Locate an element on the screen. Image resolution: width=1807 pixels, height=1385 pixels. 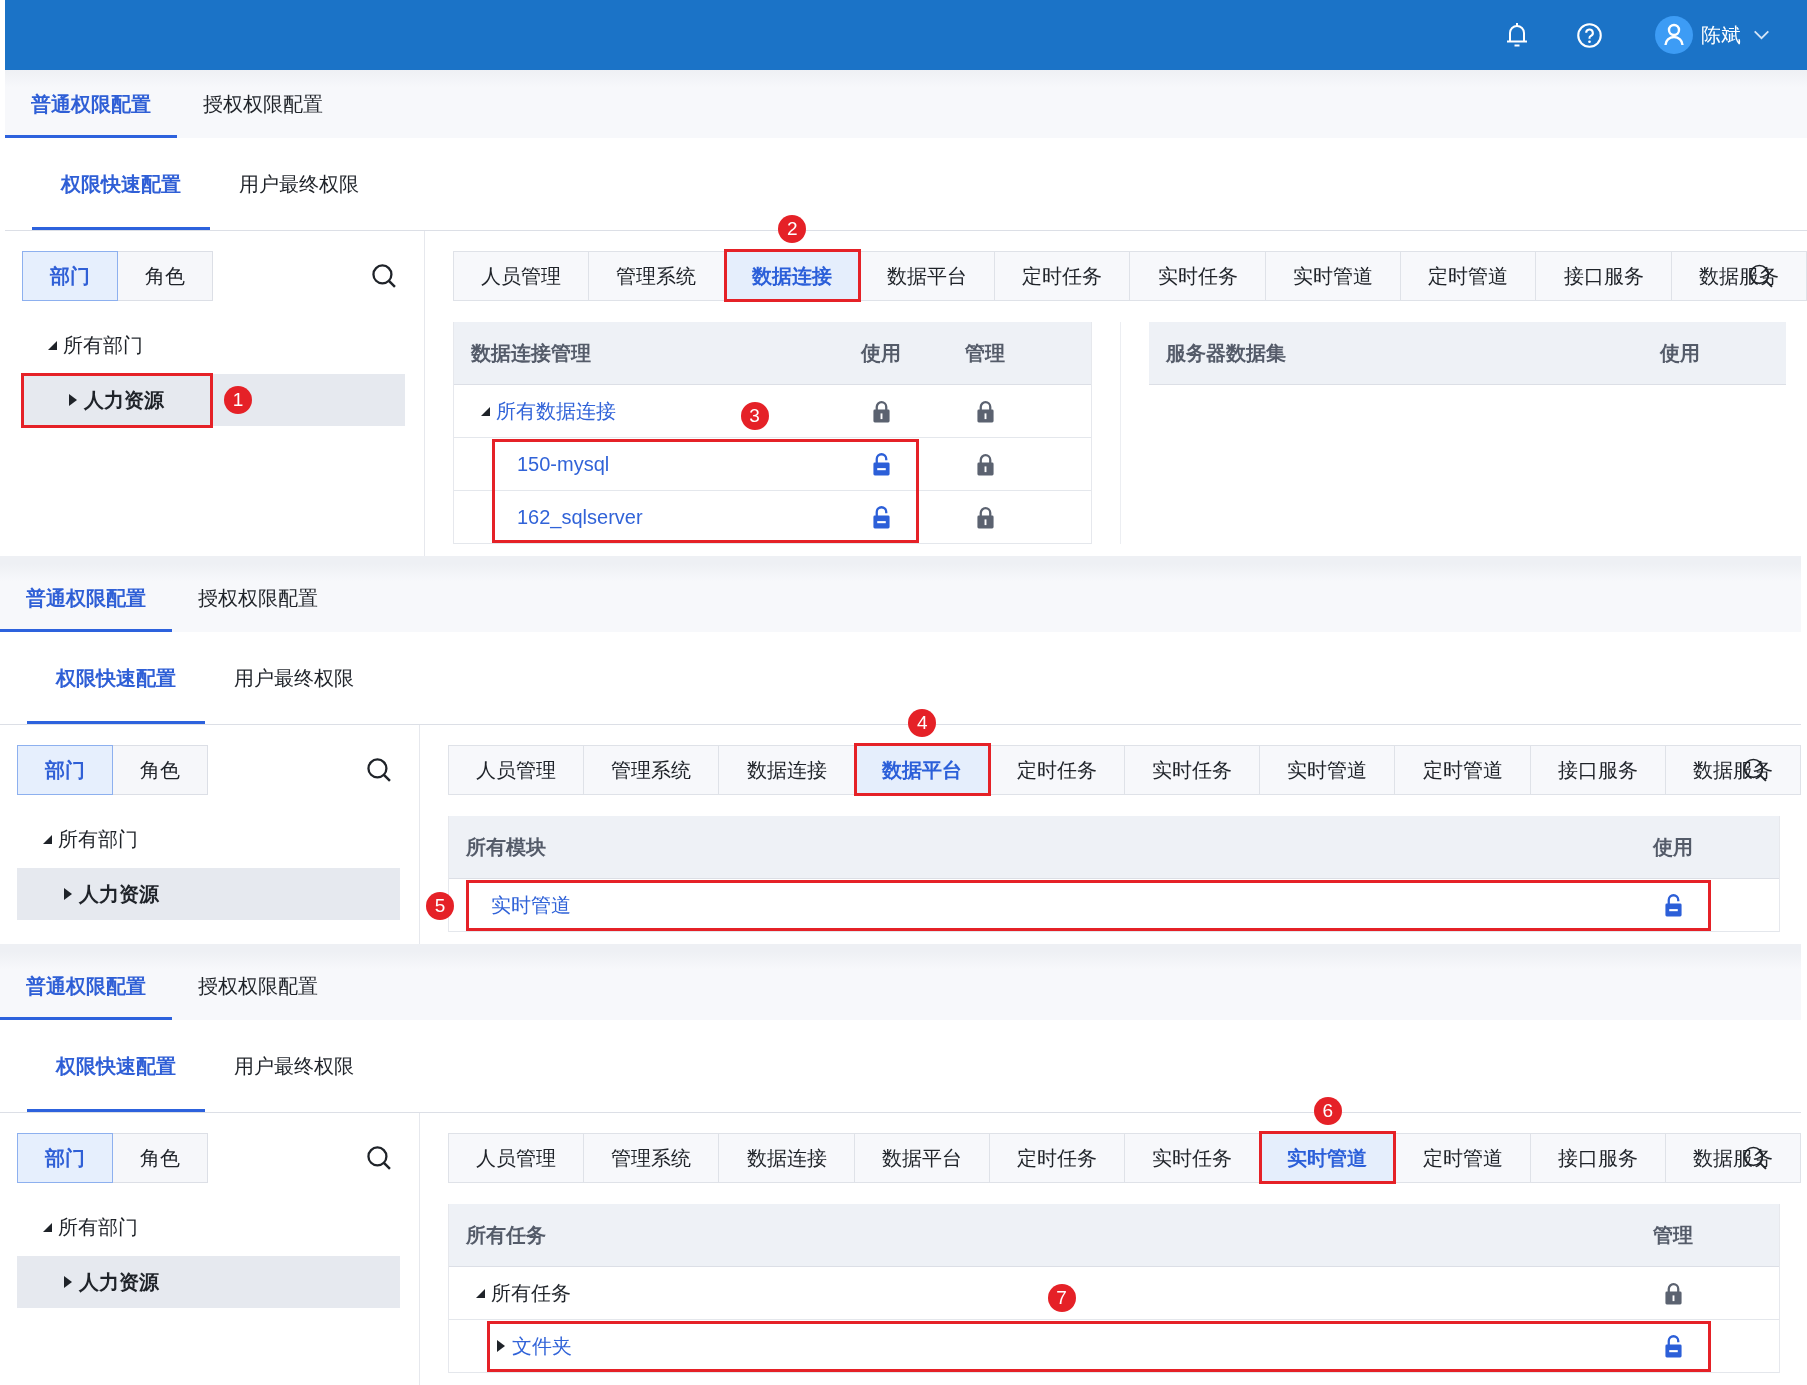
chevron-down-icon is located at coordinates (1761, 35).